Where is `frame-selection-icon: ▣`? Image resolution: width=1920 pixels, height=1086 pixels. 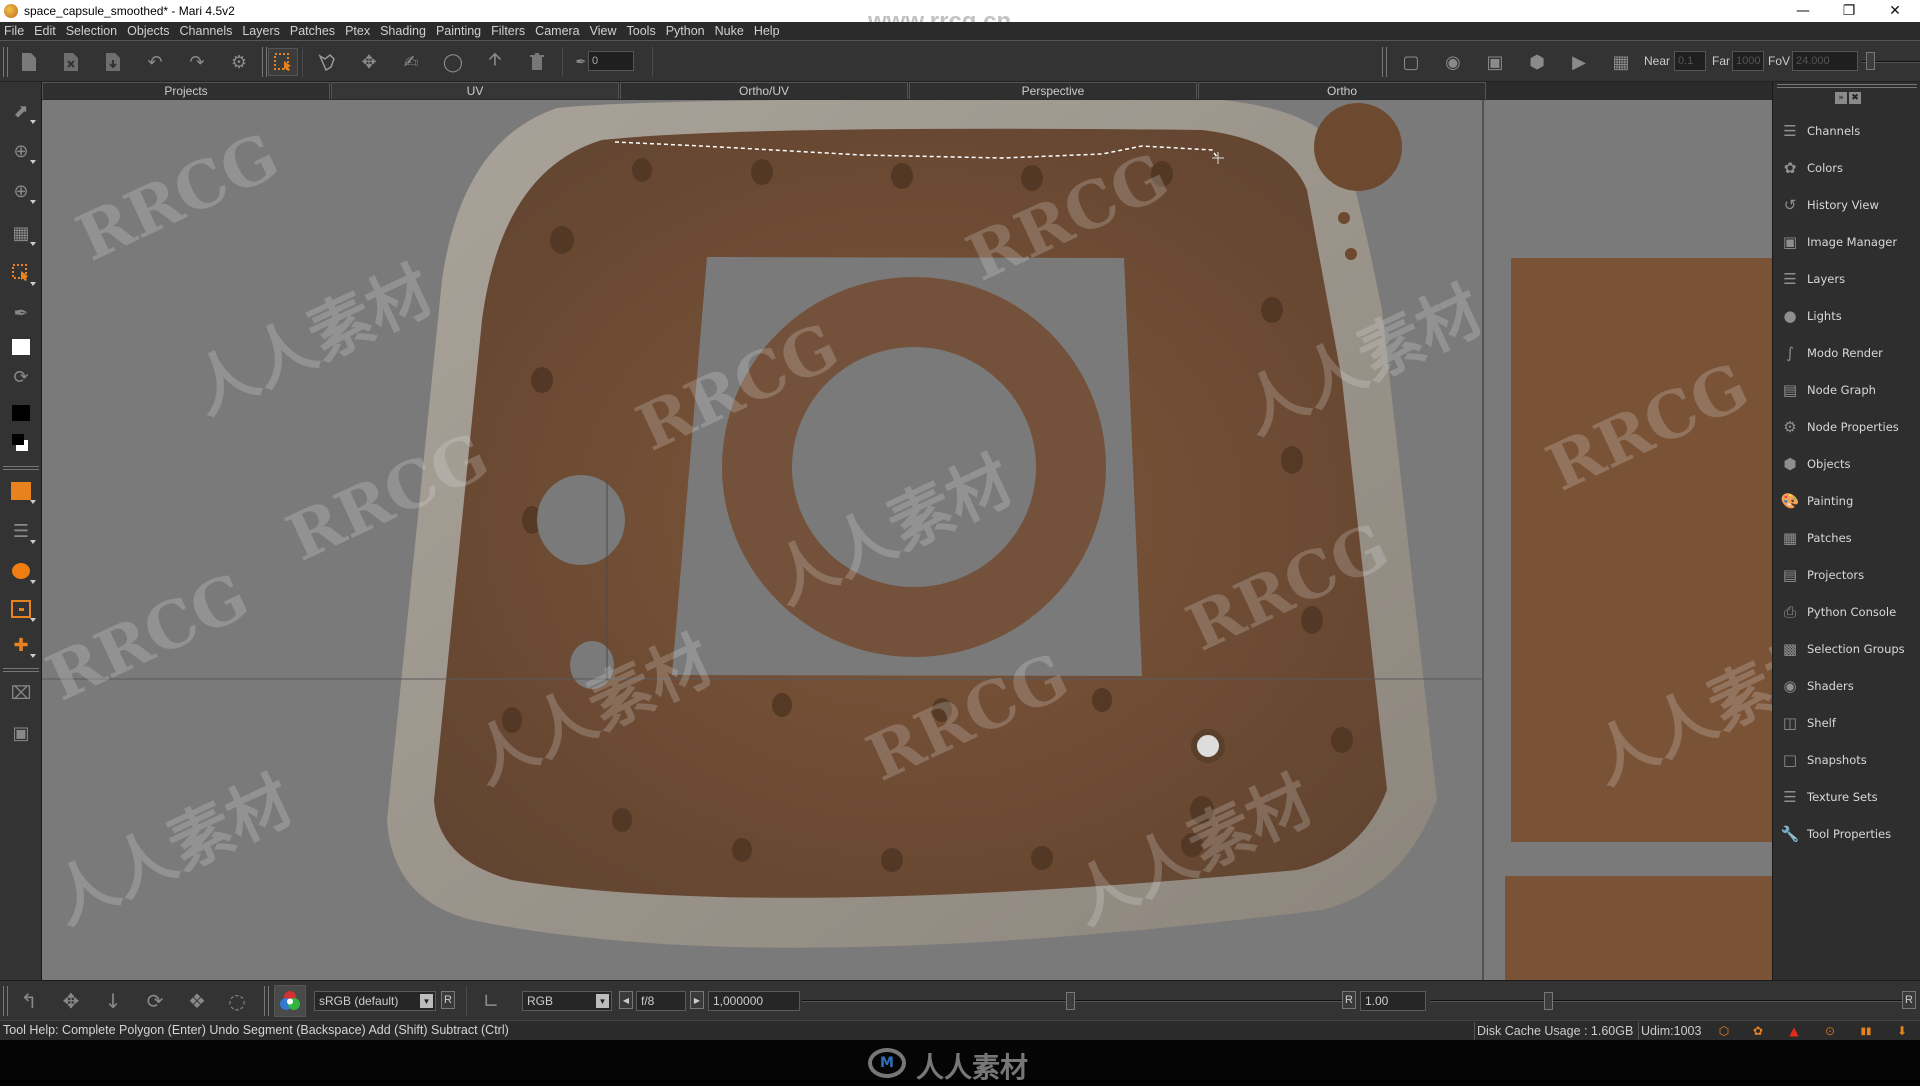
frame-selection-icon: ▣ is located at coordinates (1495, 62).